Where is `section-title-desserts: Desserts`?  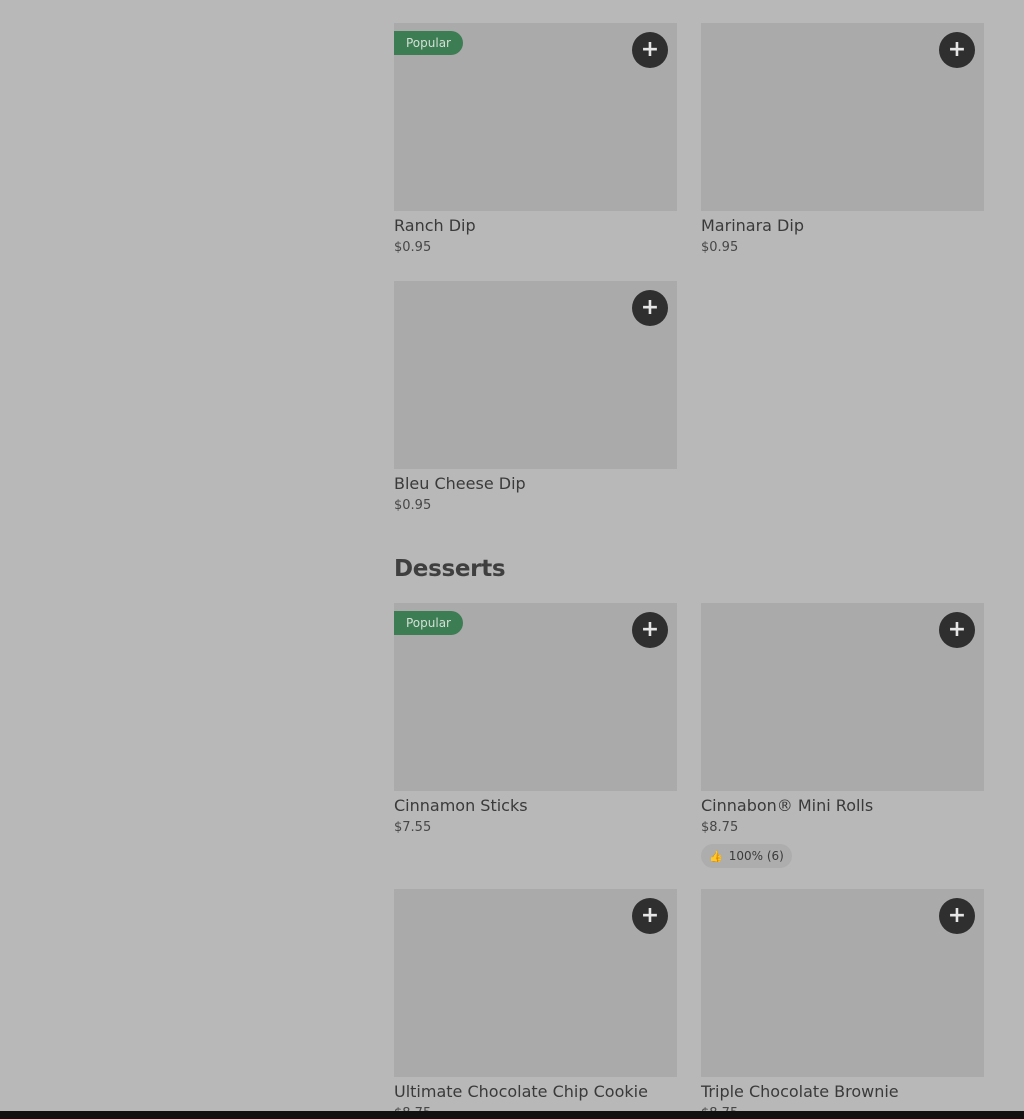
section-title-desserts: Desserts is located at coordinates (450, 569).